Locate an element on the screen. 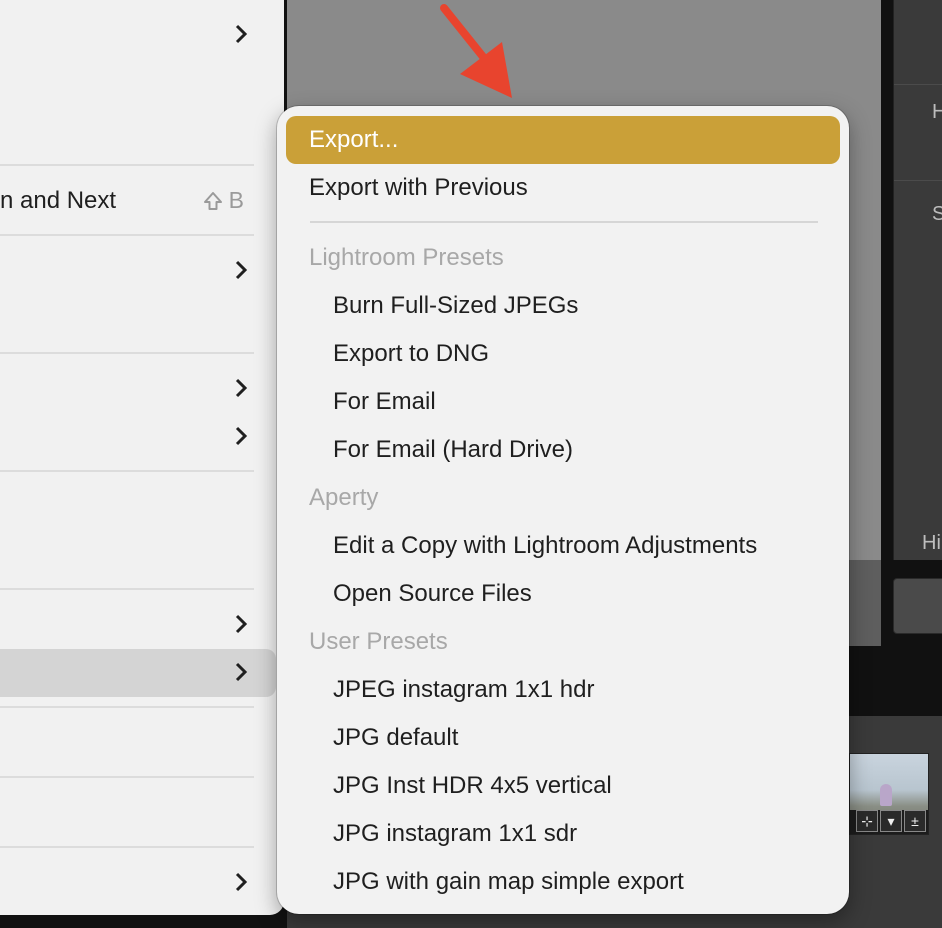 This screenshot has height=928, width=942. menu-item-export-with-previous: Export with Previous is located at coordinates (563, 188).